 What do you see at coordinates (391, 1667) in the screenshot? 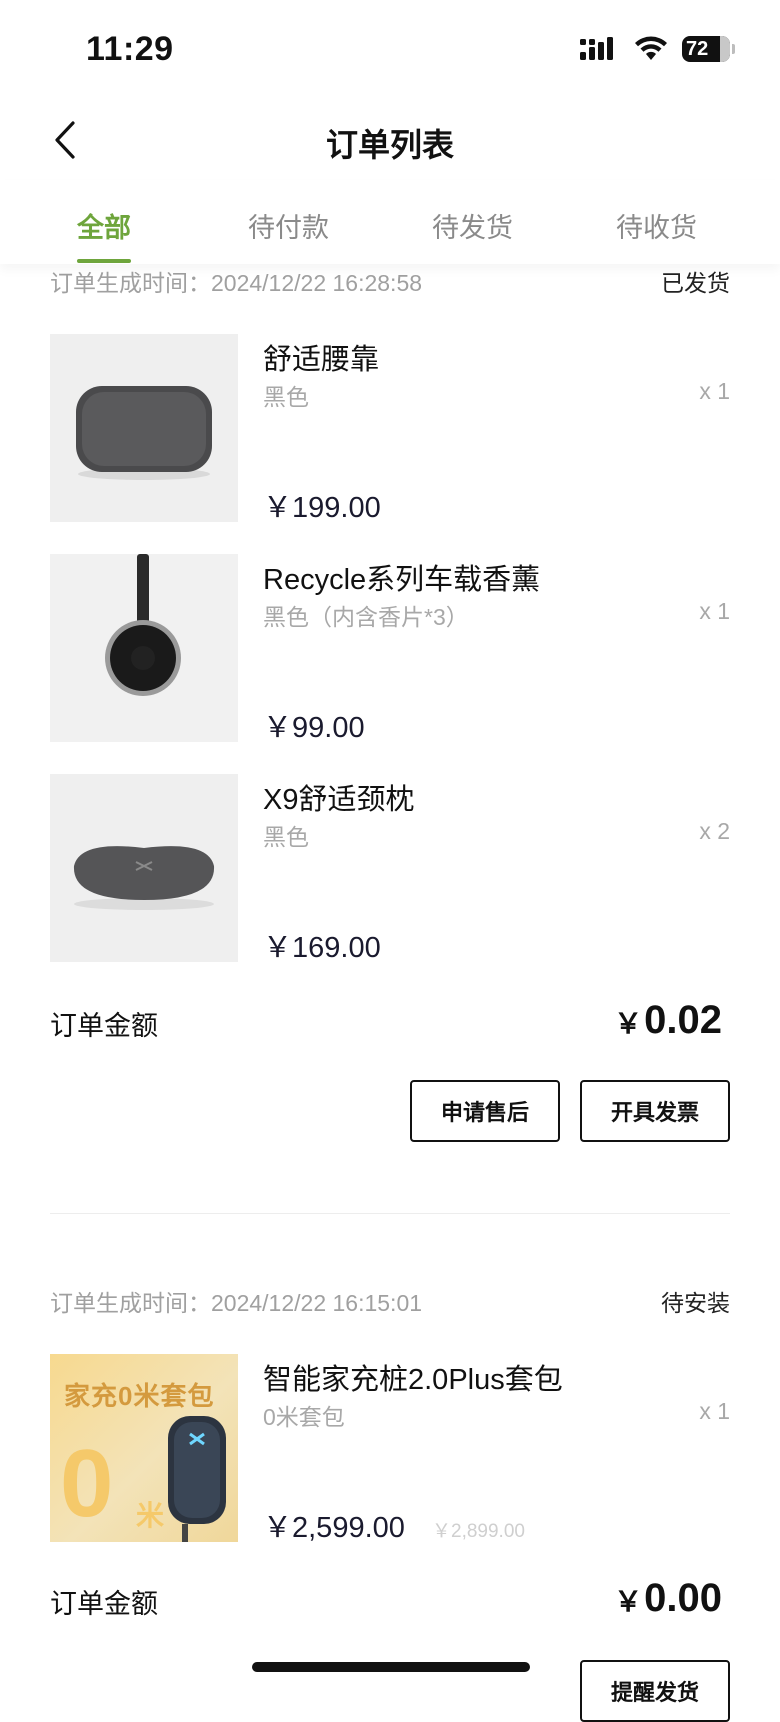
I see `home-indicator` at bounding box center [391, 1667].